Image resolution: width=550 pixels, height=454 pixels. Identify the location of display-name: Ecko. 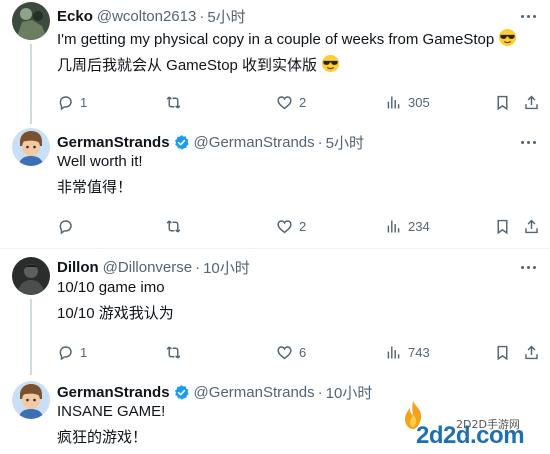
(75, 16).